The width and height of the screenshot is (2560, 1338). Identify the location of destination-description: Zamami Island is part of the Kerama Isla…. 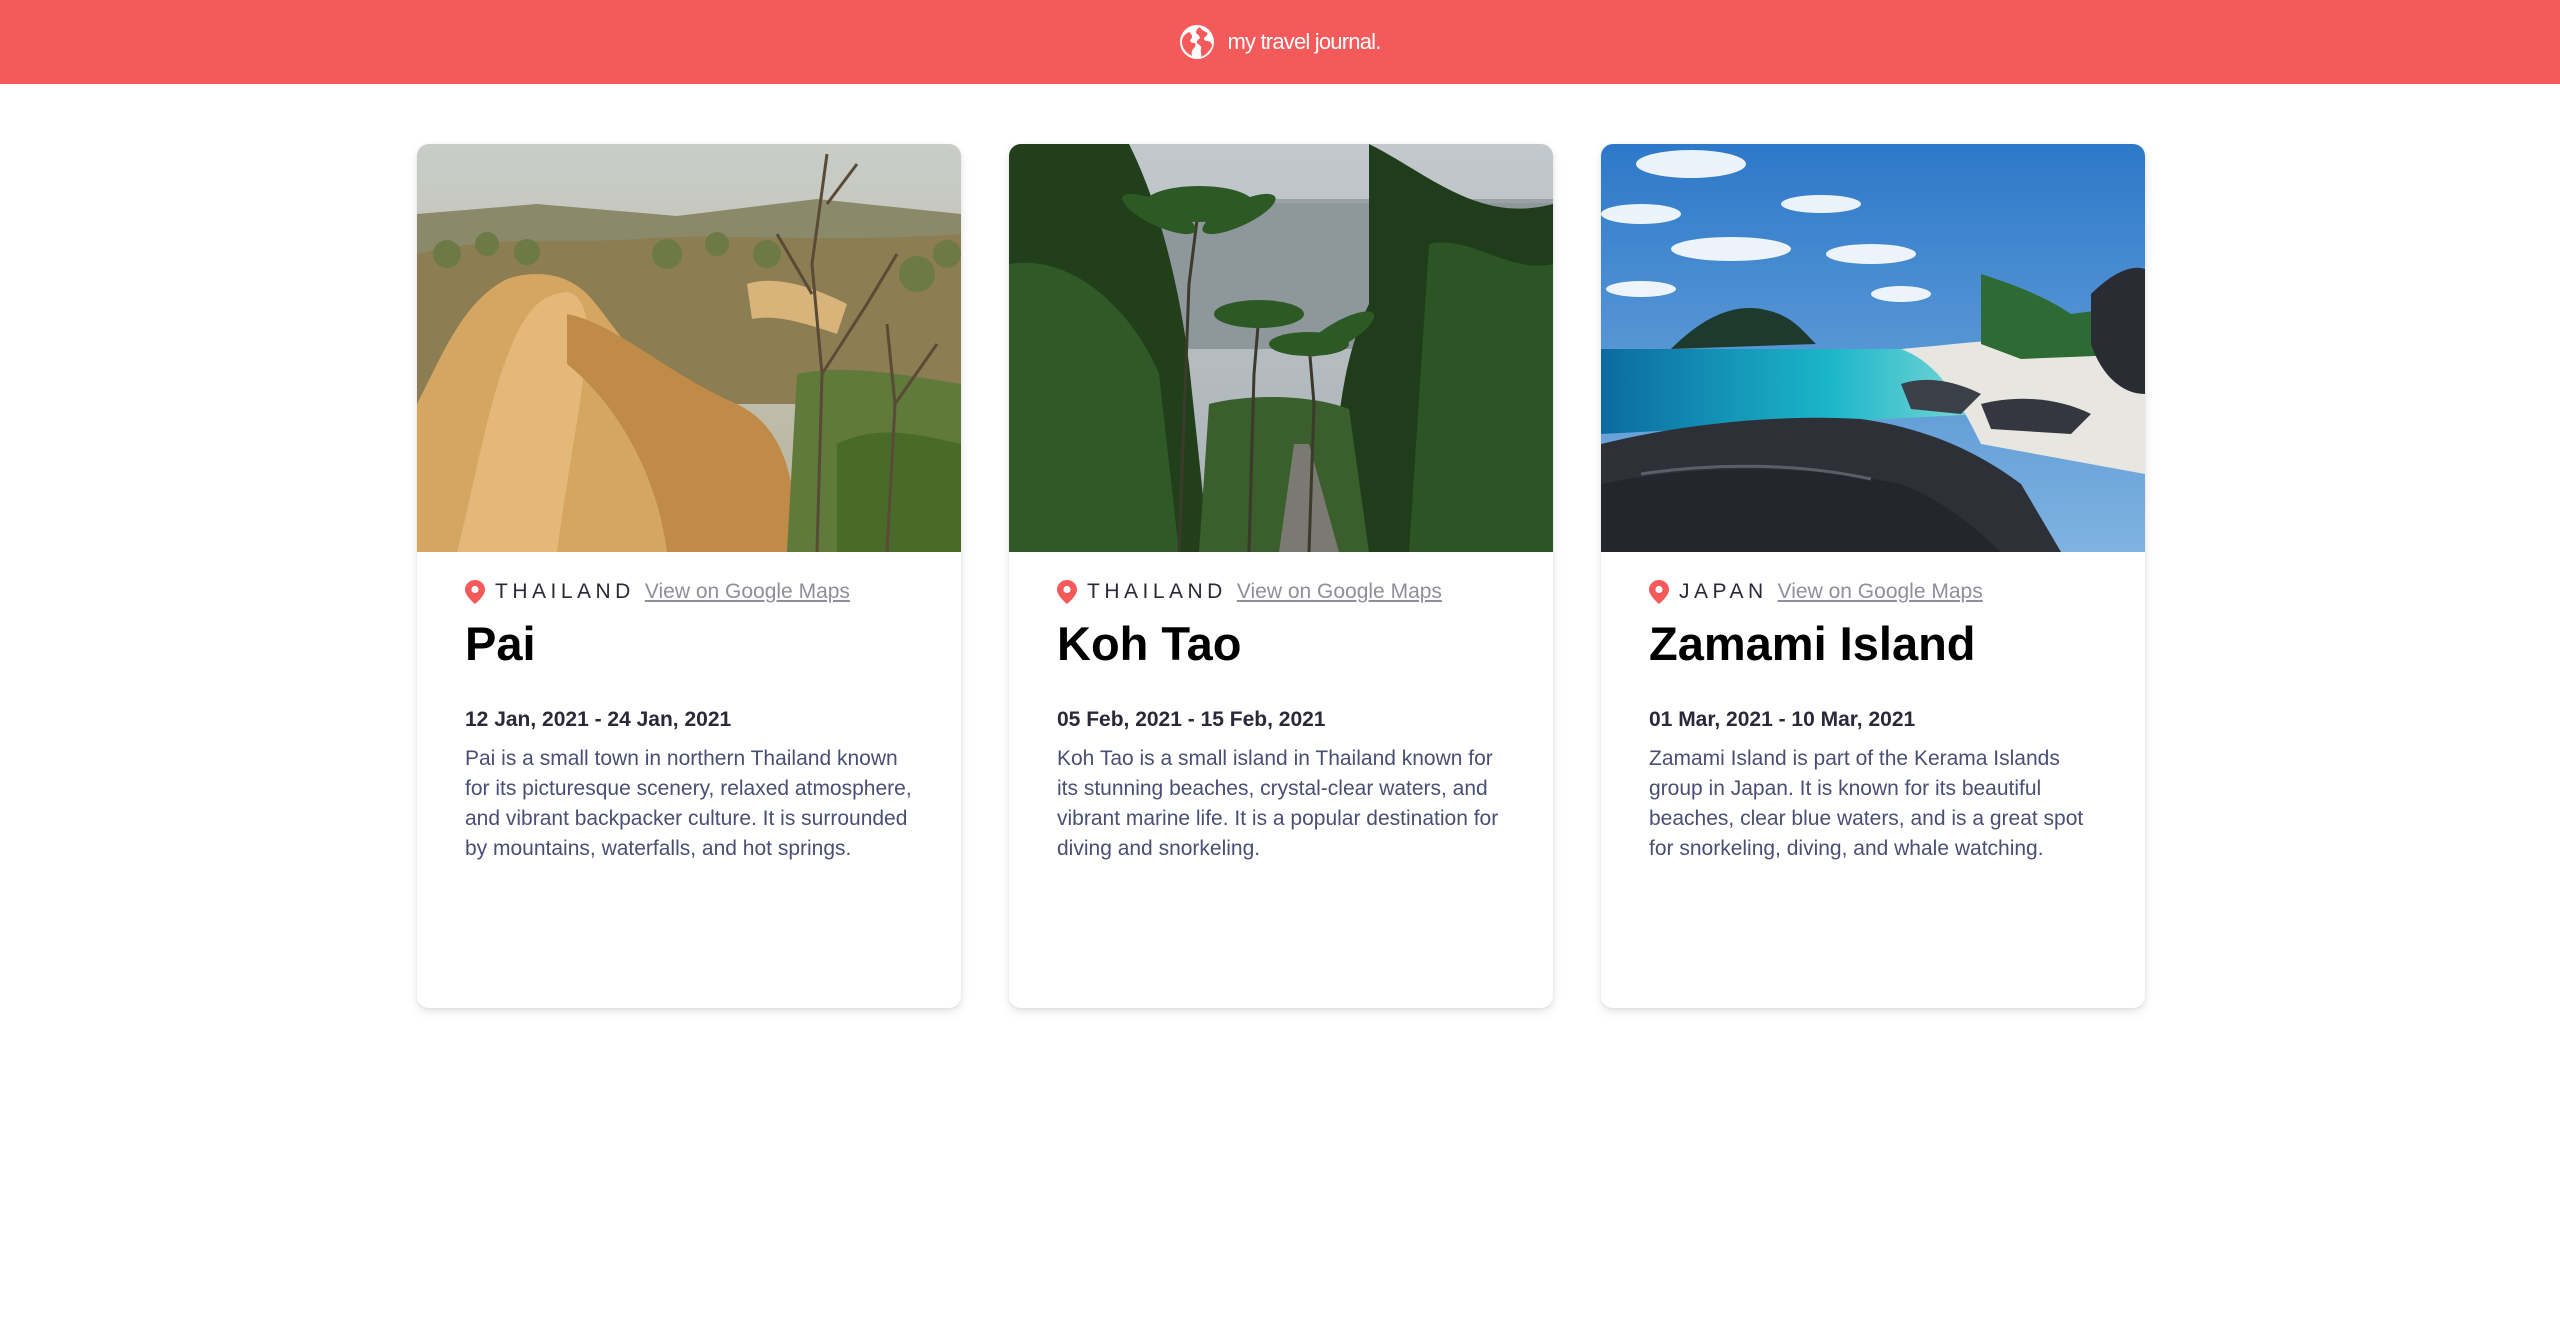
(1866, 803).